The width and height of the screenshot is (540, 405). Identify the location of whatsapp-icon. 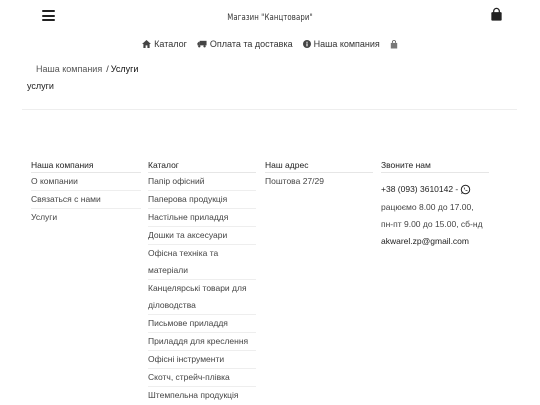
(465, 189).